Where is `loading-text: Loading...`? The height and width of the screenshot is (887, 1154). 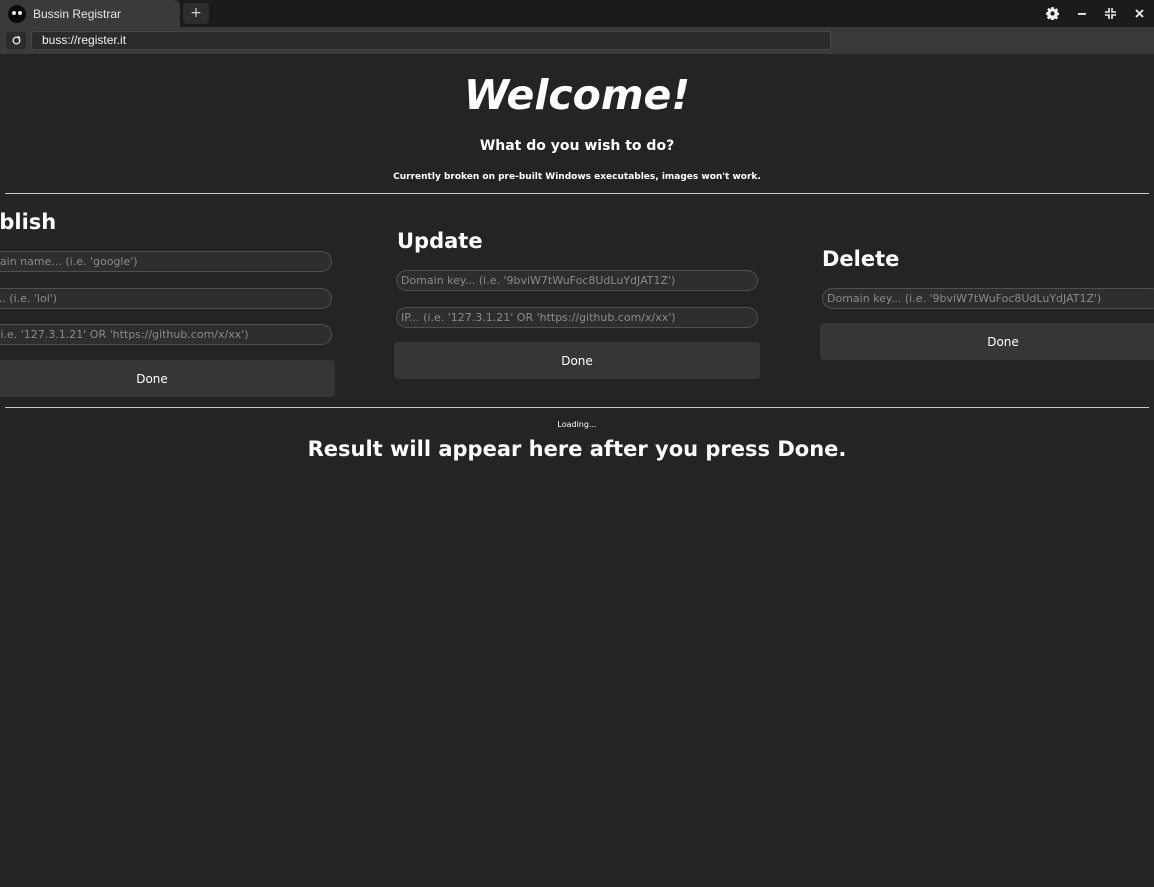
loading-text: Loading... is located at coordinates (577, 424).